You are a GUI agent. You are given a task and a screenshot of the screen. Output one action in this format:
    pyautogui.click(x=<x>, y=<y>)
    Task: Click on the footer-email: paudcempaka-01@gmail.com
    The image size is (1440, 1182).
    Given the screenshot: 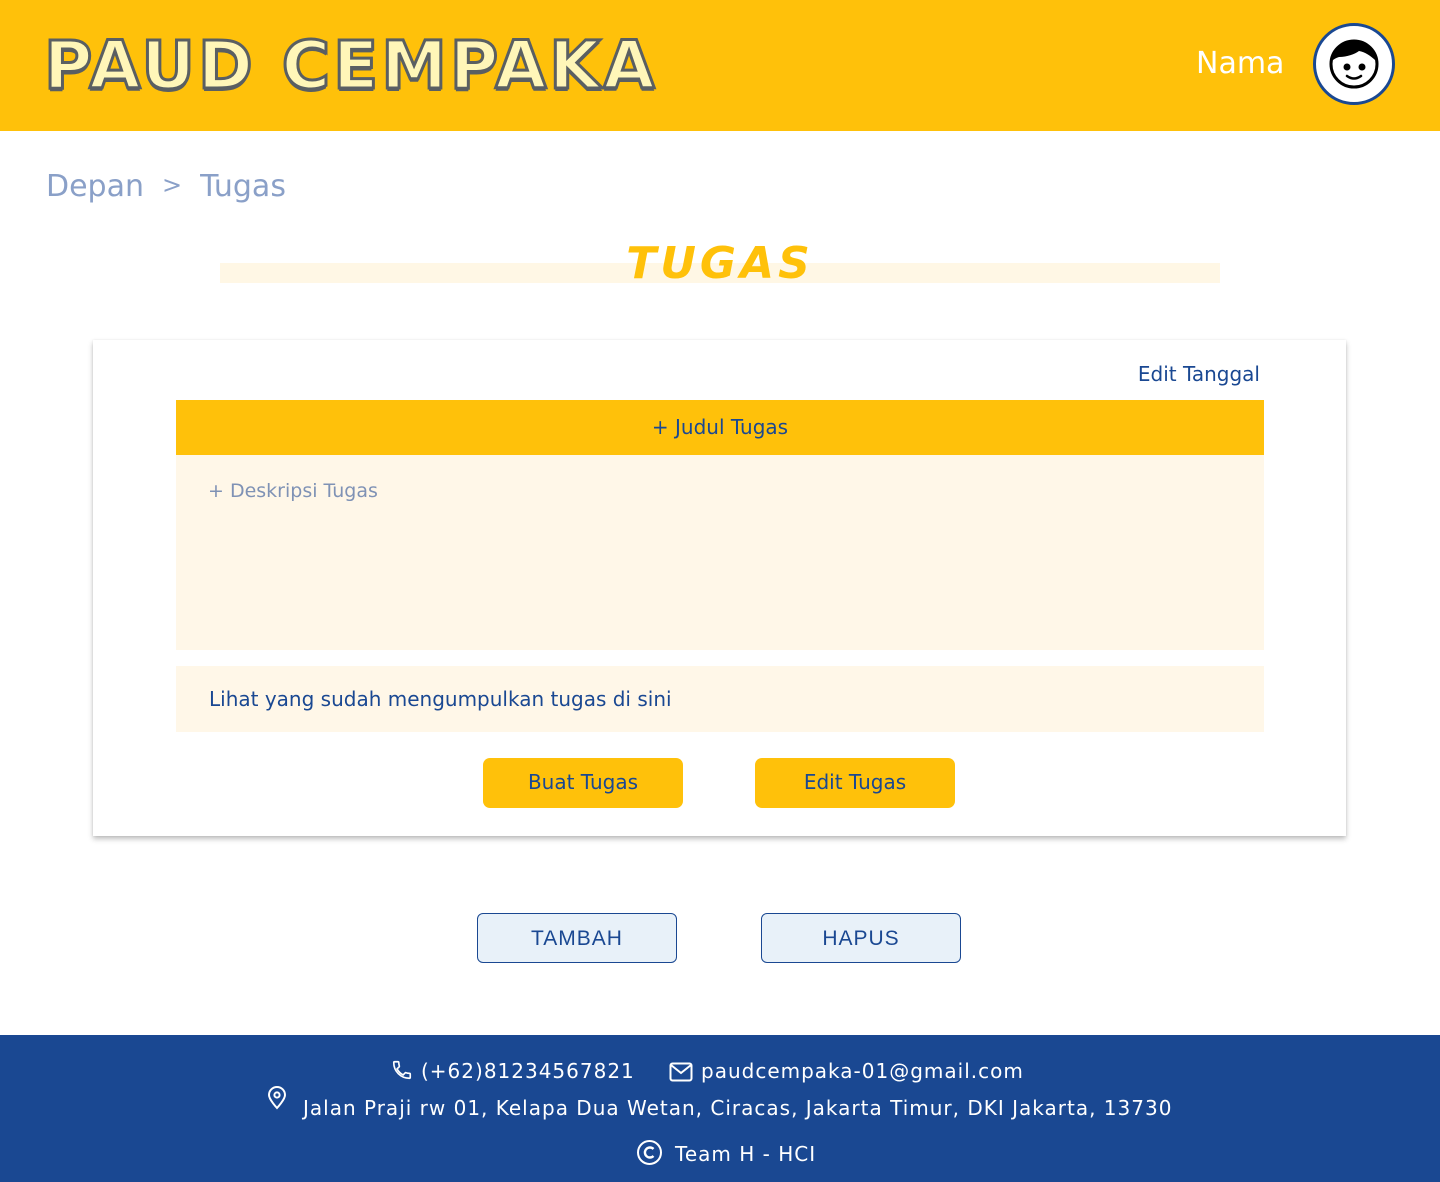 What is the action you would take?
    pyautogui.click(x=862, y=1071)
    